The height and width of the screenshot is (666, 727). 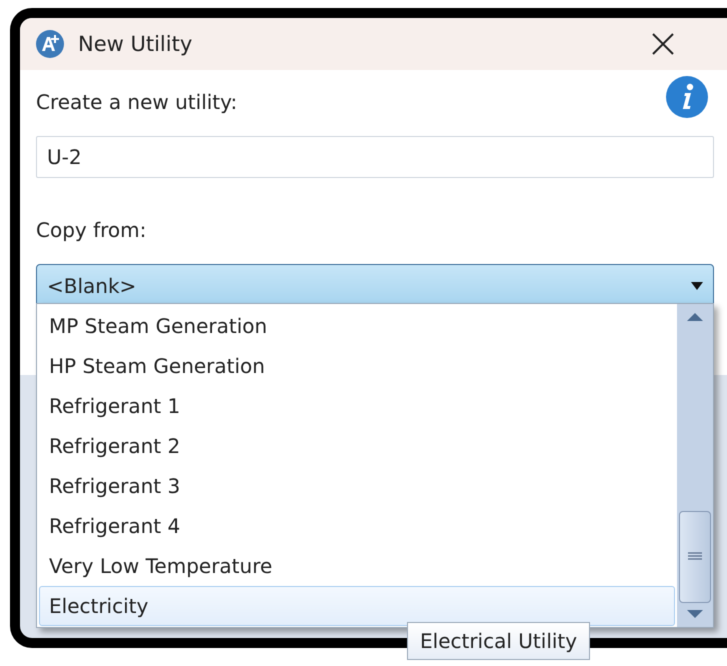 What do you see at coordinates (357, 366) in the screenshot?
I see `dropdown-option: HP Steam Generation` at bounding box center [357, 366].